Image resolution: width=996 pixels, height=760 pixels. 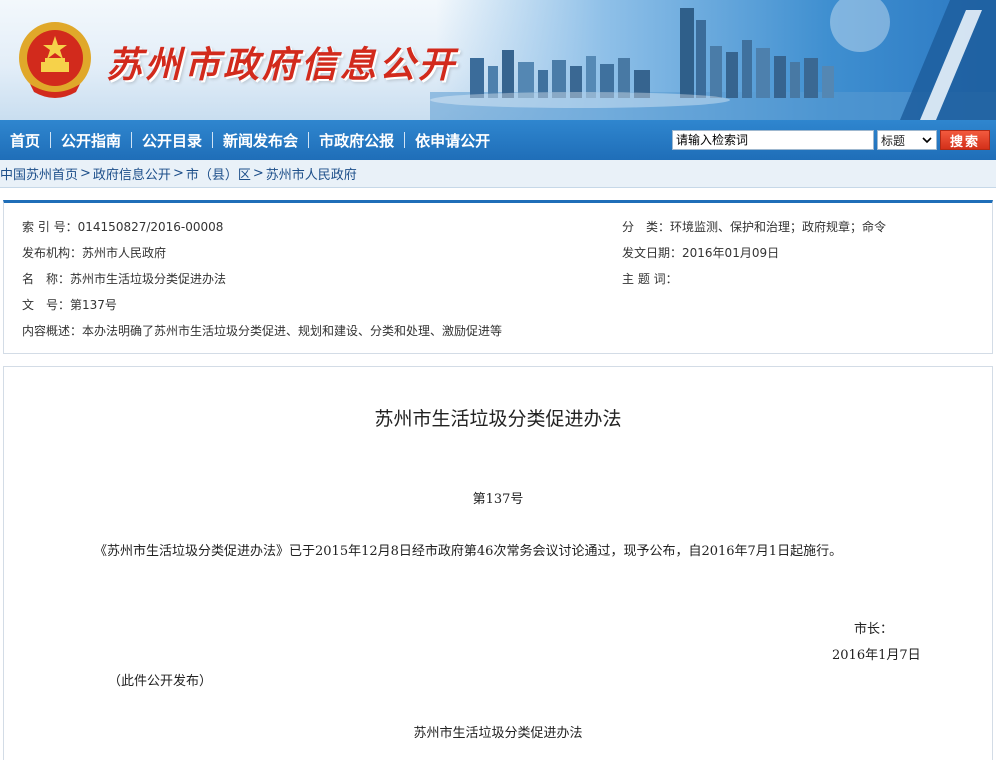 I want to click on meta-date-label: 发文日期：, so click(x=652, y=253).